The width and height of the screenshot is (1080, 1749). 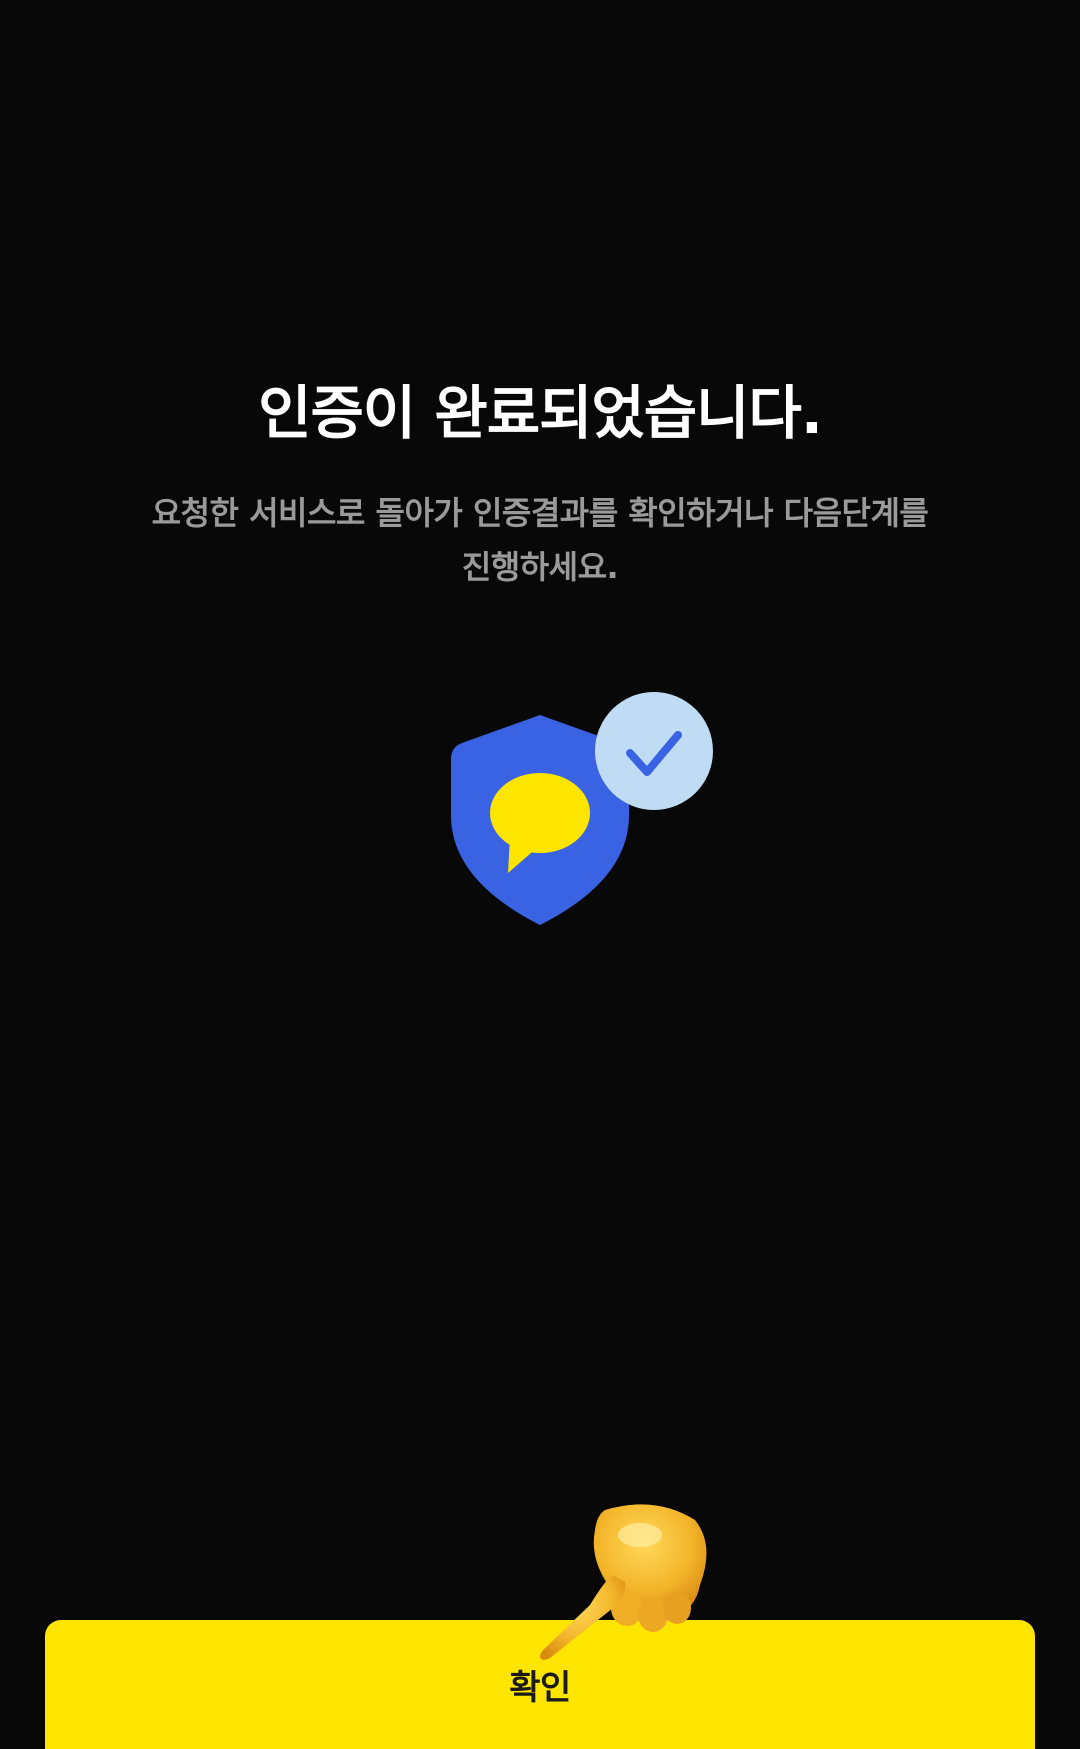 I want to click on completion-message-line-2: 진행하세요., so click(x=540, y=567).